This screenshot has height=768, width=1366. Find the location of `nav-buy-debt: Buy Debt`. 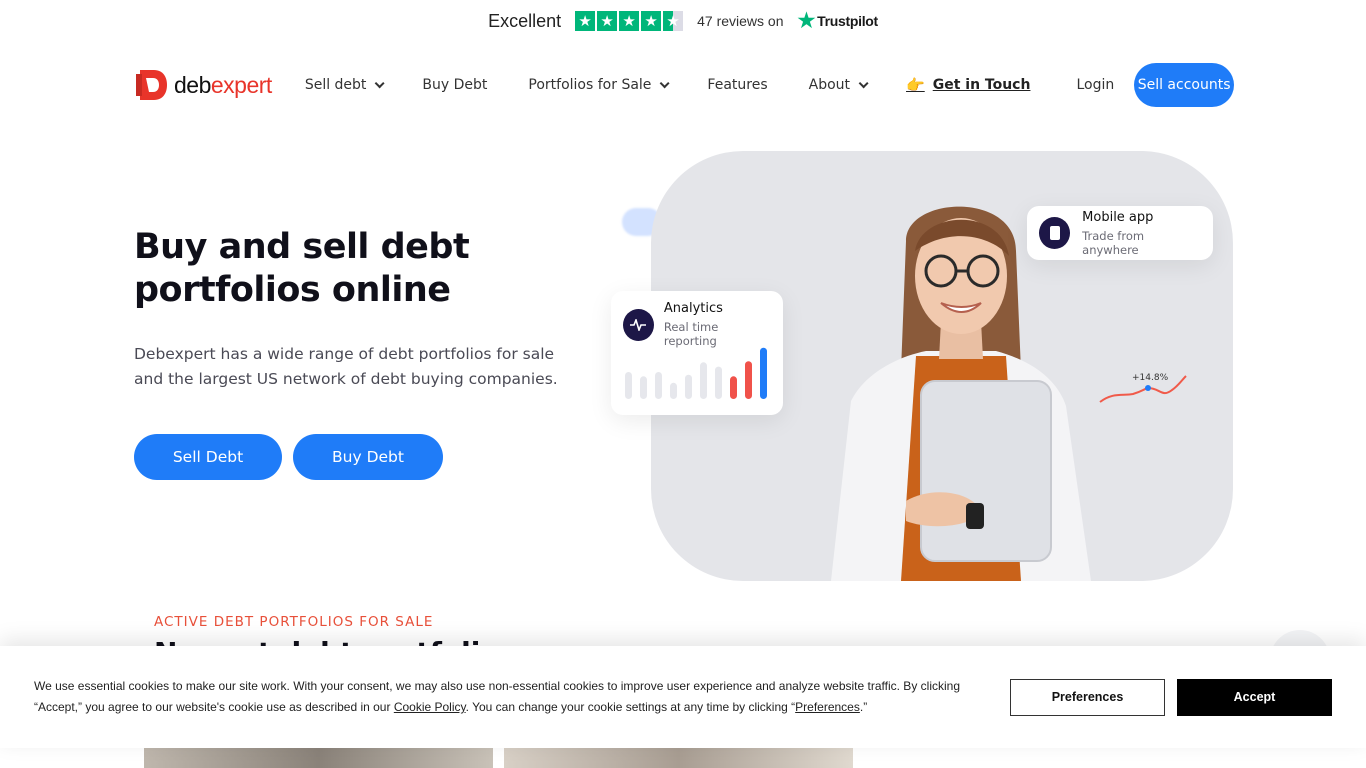

nav-buy-debt: Buy Debt is located at coordinates (454, 85).